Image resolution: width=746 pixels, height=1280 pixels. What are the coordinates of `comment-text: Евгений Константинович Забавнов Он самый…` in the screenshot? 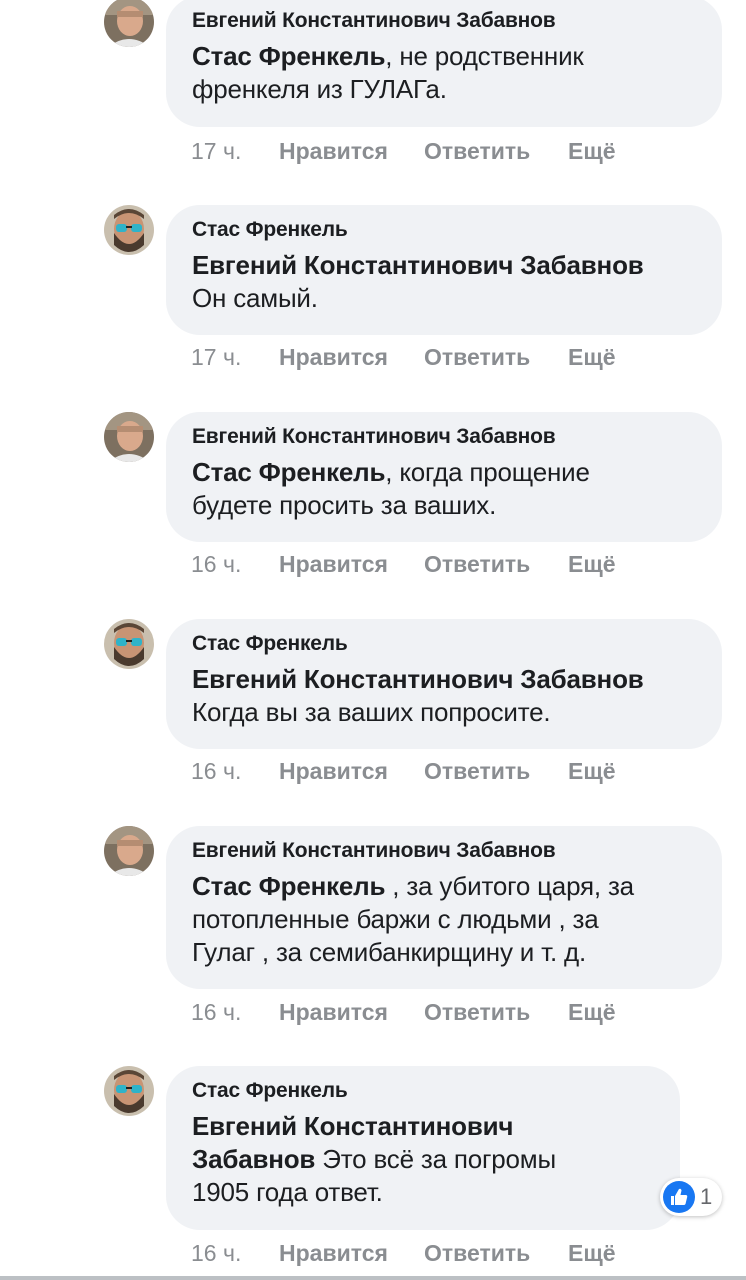 It's located at (418, 281).